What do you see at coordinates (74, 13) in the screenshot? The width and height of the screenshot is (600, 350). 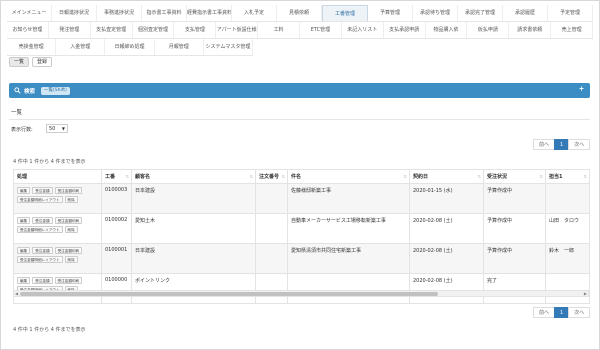 I see `nav-item: 日報進捗状況` at bounding box center [74, 13].